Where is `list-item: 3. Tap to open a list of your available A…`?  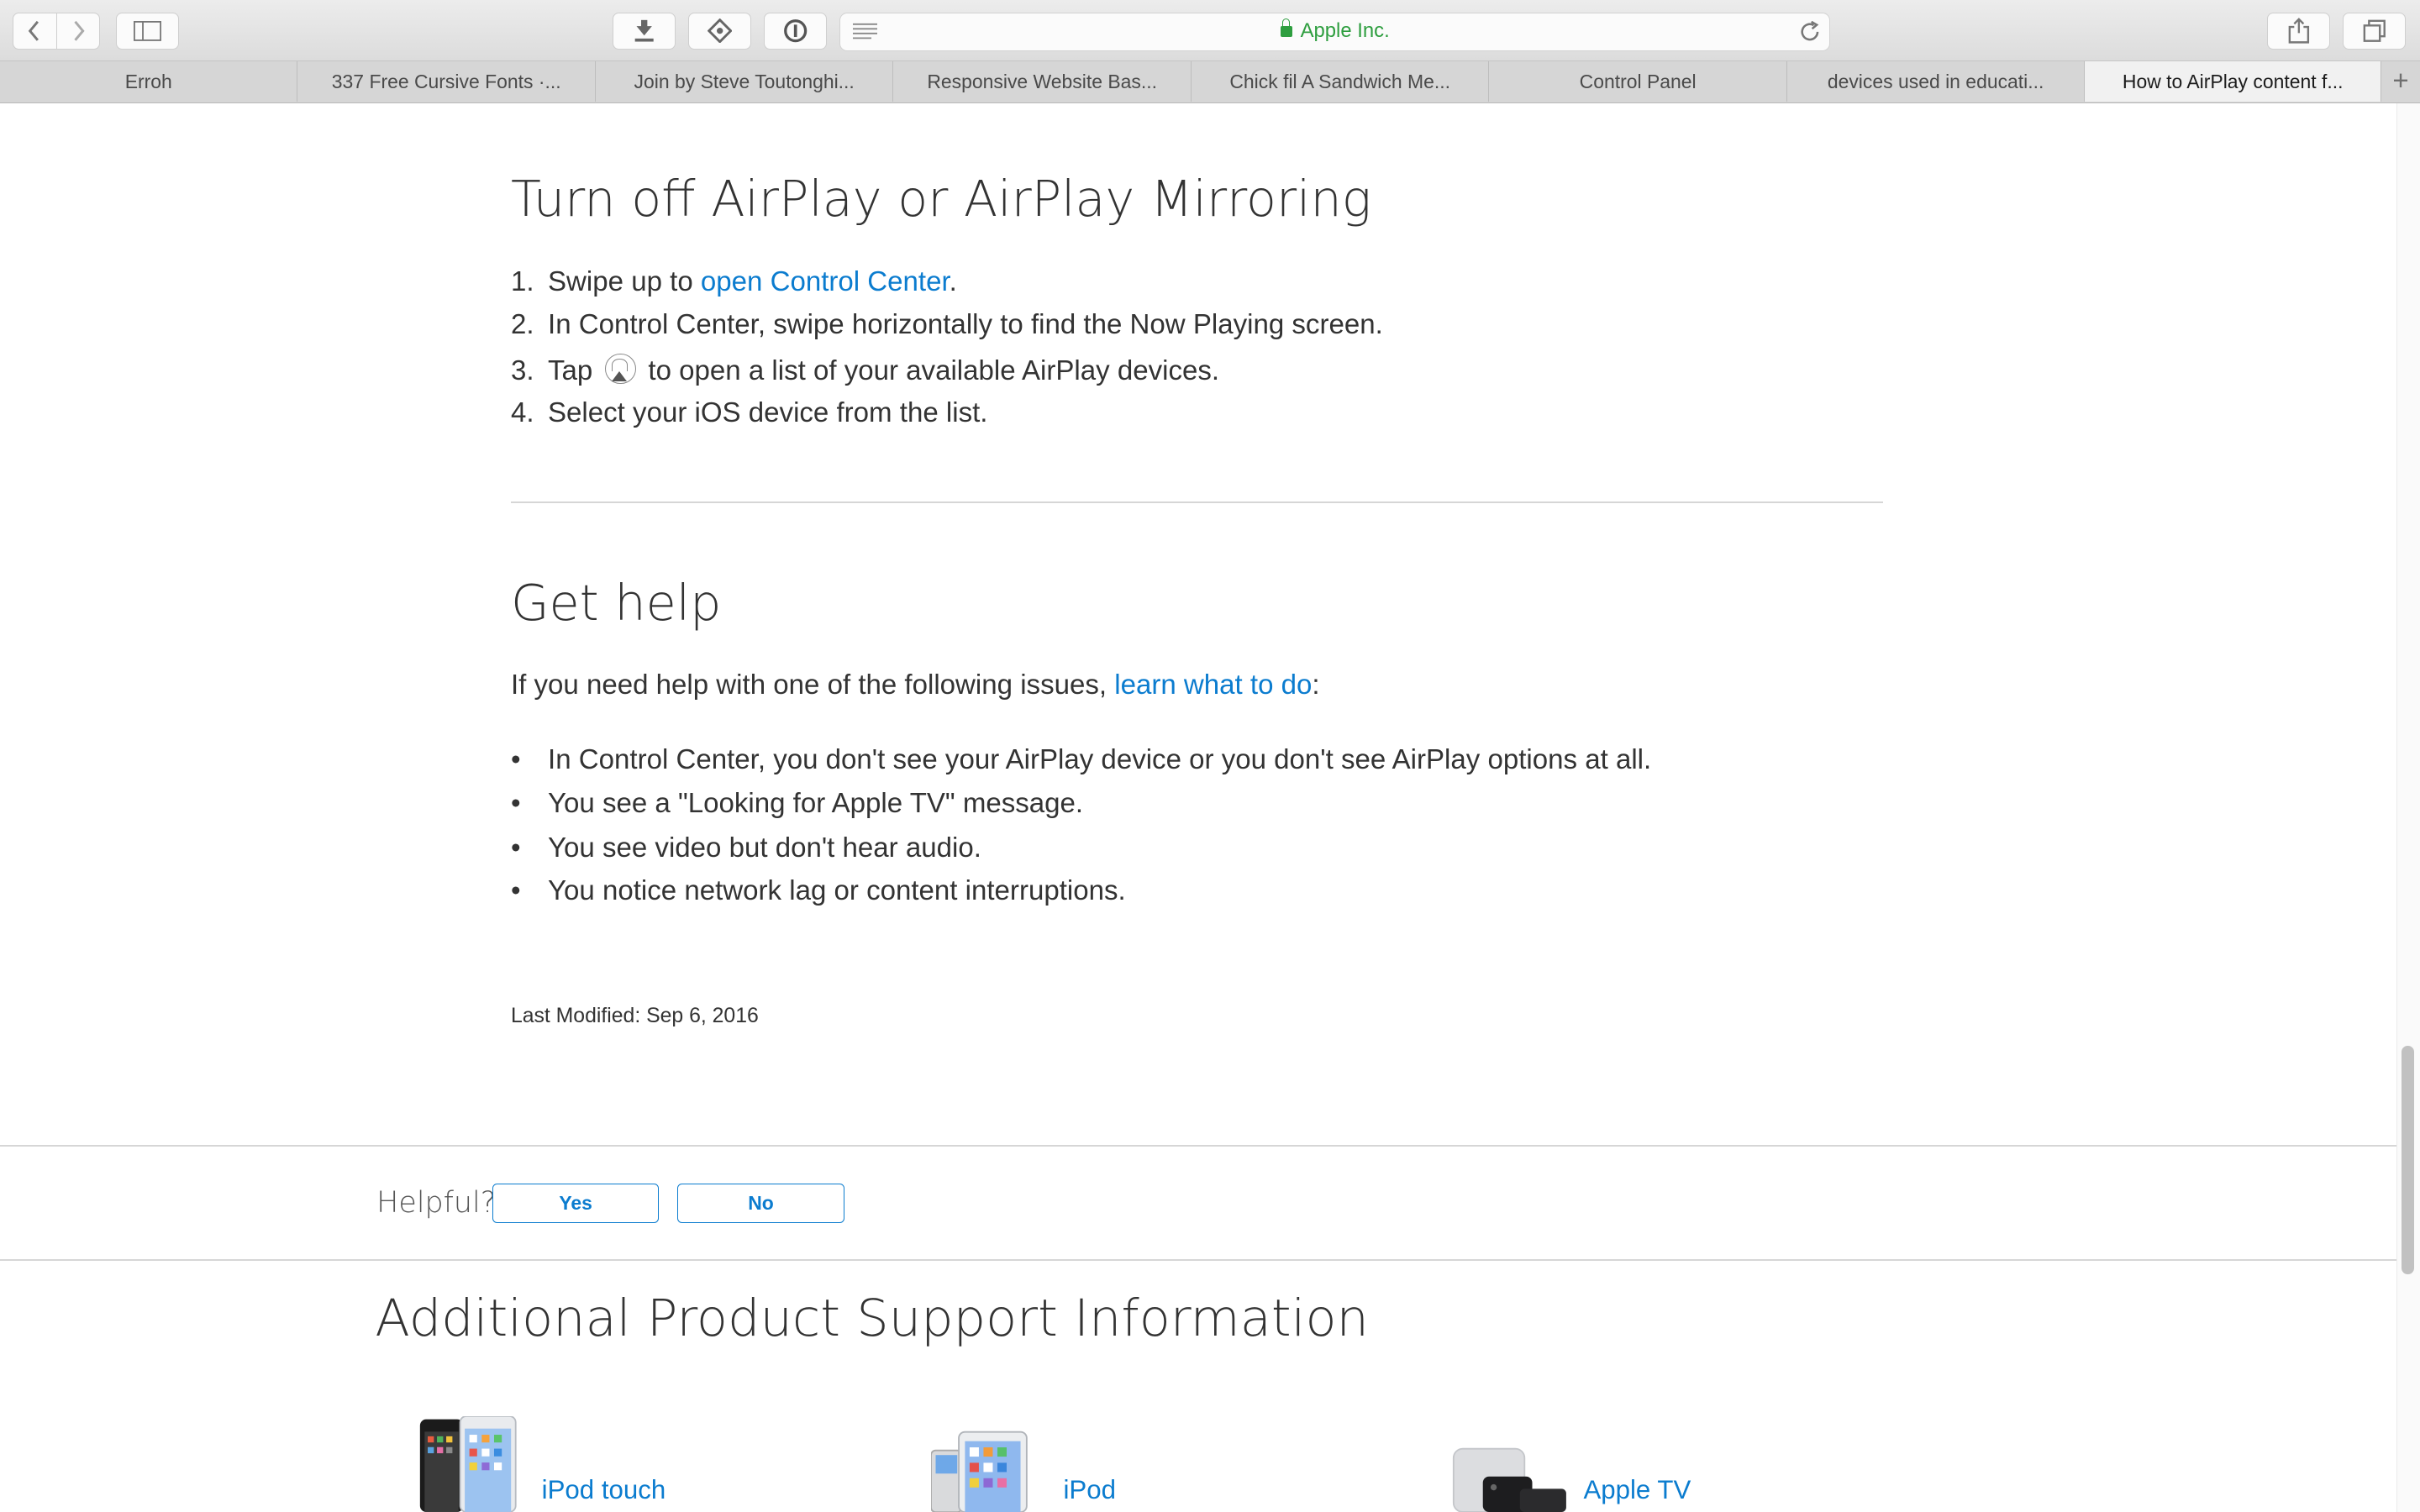 list-item: 3. Tap to open a list of your available A… is located at coordinates (865, 371).